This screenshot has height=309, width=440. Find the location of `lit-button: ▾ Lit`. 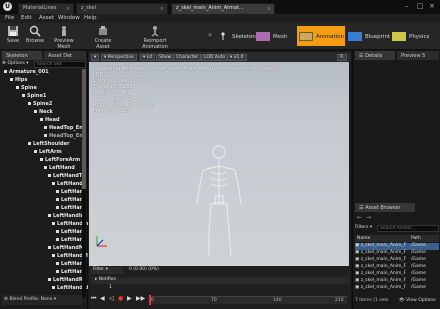

lit-button: ▾ Lit is located at coordinates (148, 57).